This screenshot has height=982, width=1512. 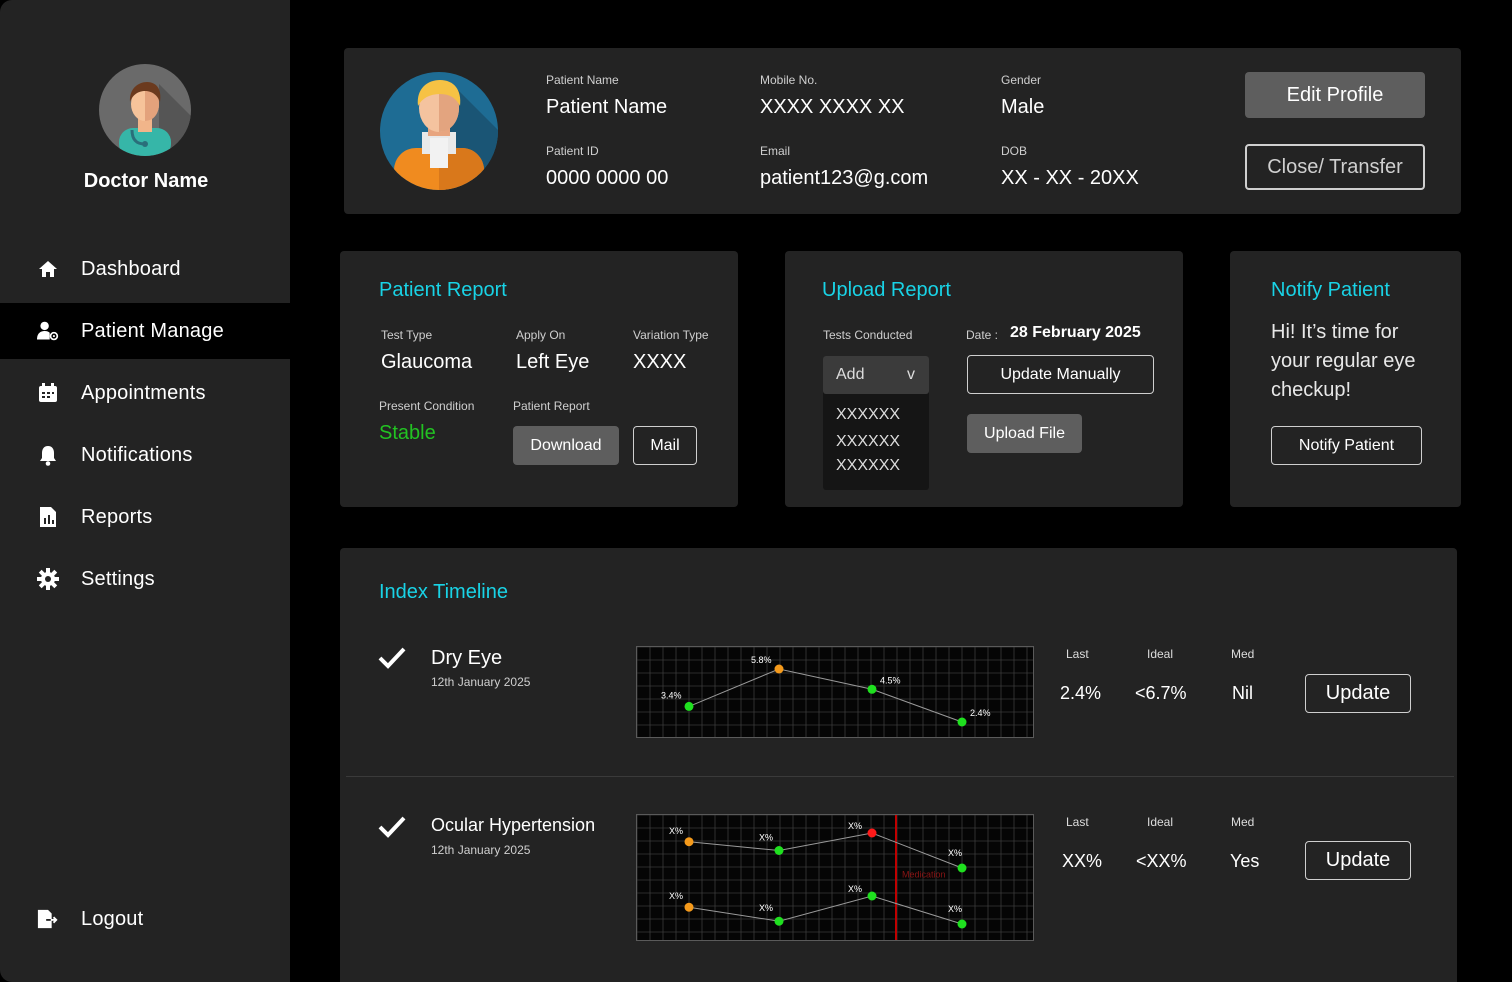 I want to click on variation-type-value: XXXX, so click(x=660, y=362).